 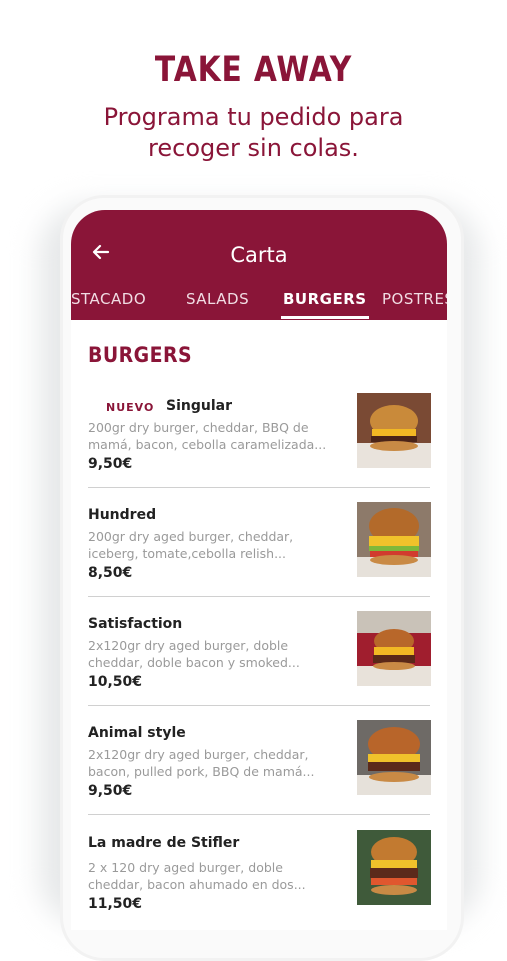 I want to click on active-tab-indicator, so click(x=325, y=317).